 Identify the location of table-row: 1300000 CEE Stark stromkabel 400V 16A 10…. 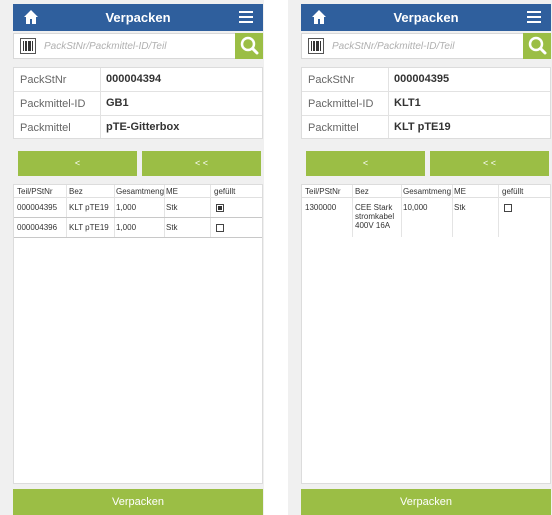
(426, 218).